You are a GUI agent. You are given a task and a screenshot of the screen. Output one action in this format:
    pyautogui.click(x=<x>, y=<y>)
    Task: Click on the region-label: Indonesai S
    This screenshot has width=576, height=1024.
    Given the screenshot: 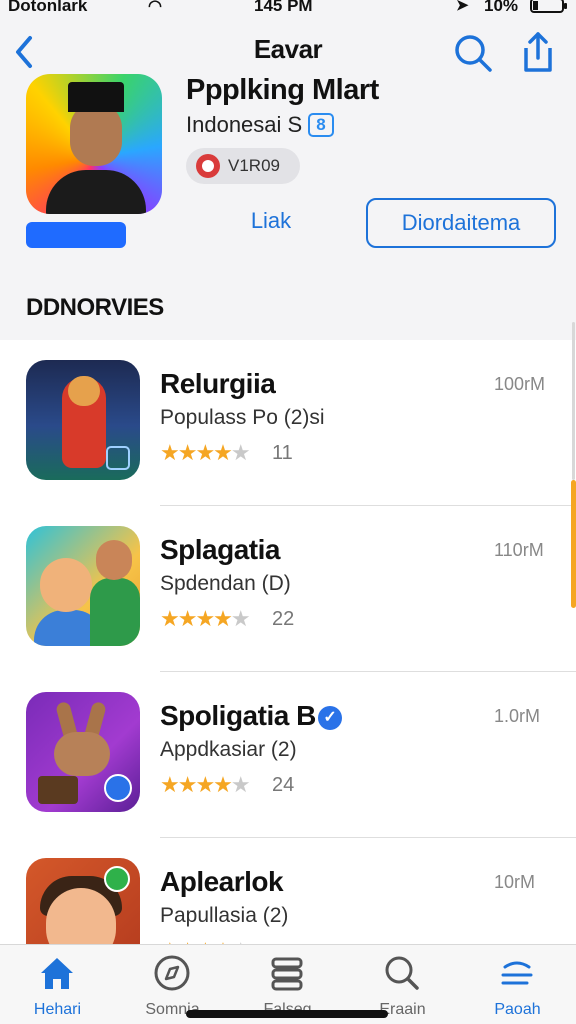 What is the action you would take?
    pyautogui.click(x=244, y=124)
    